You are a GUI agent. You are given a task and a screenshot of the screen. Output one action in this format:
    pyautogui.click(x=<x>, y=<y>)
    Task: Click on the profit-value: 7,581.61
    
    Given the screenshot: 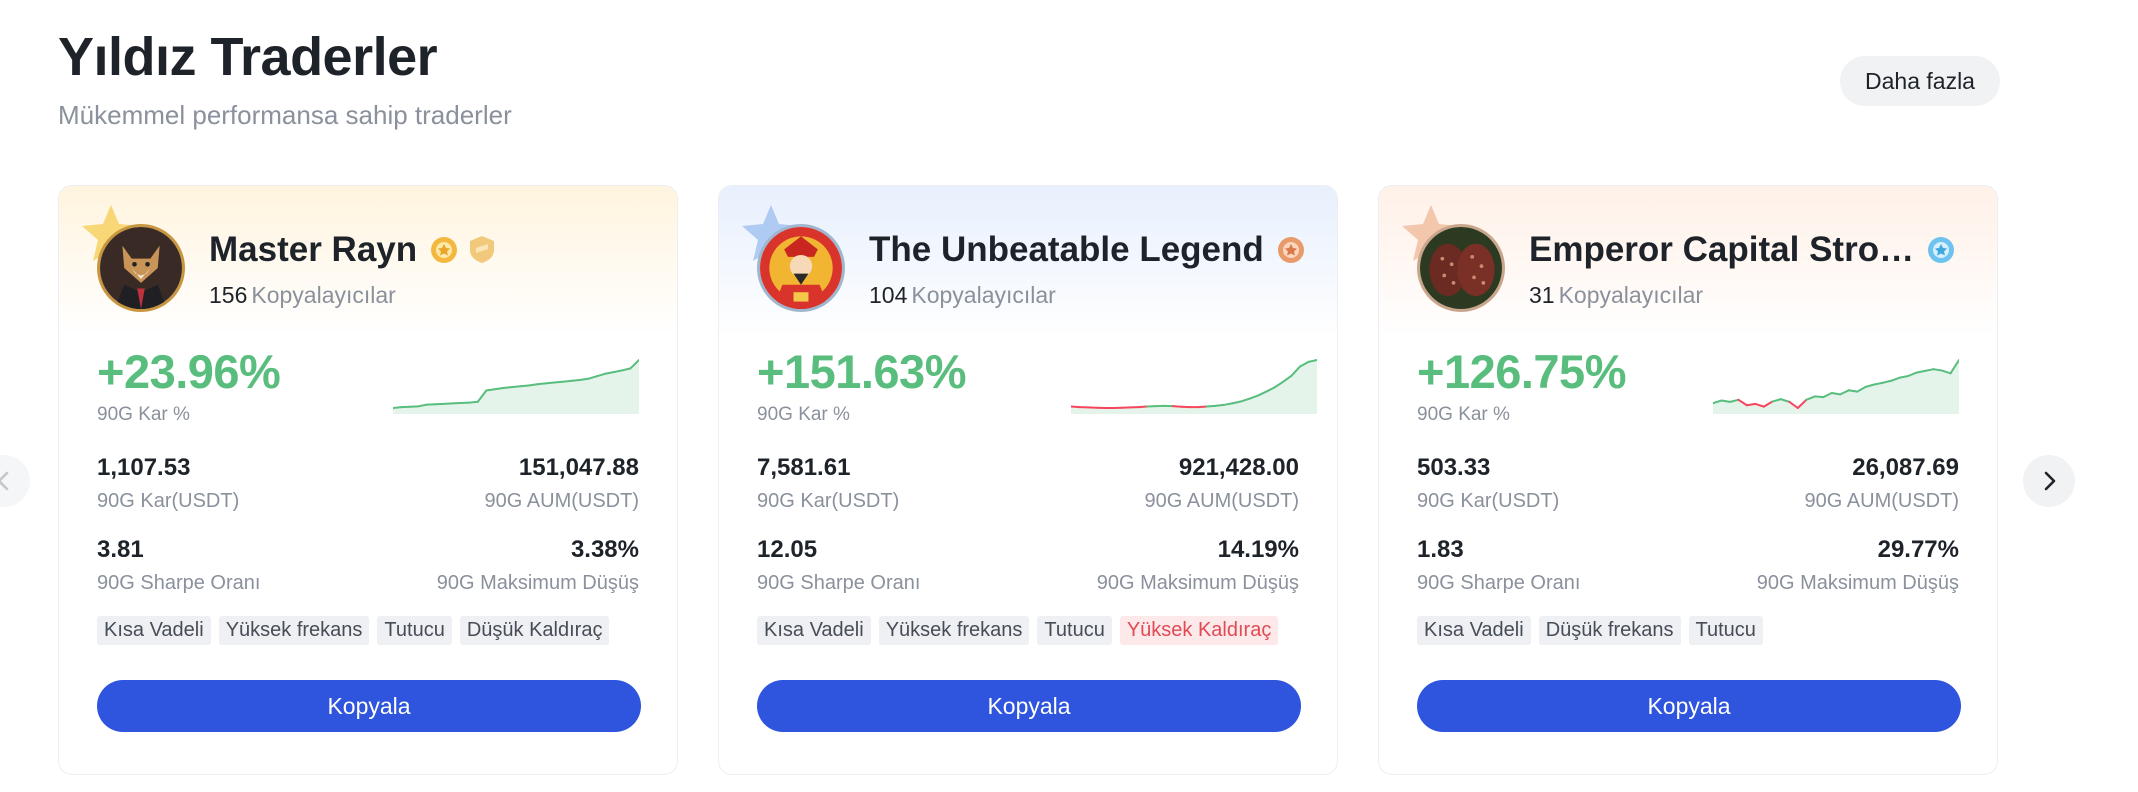 What is the action you would take?
    pyautogui.click(x=804, y=467)
    